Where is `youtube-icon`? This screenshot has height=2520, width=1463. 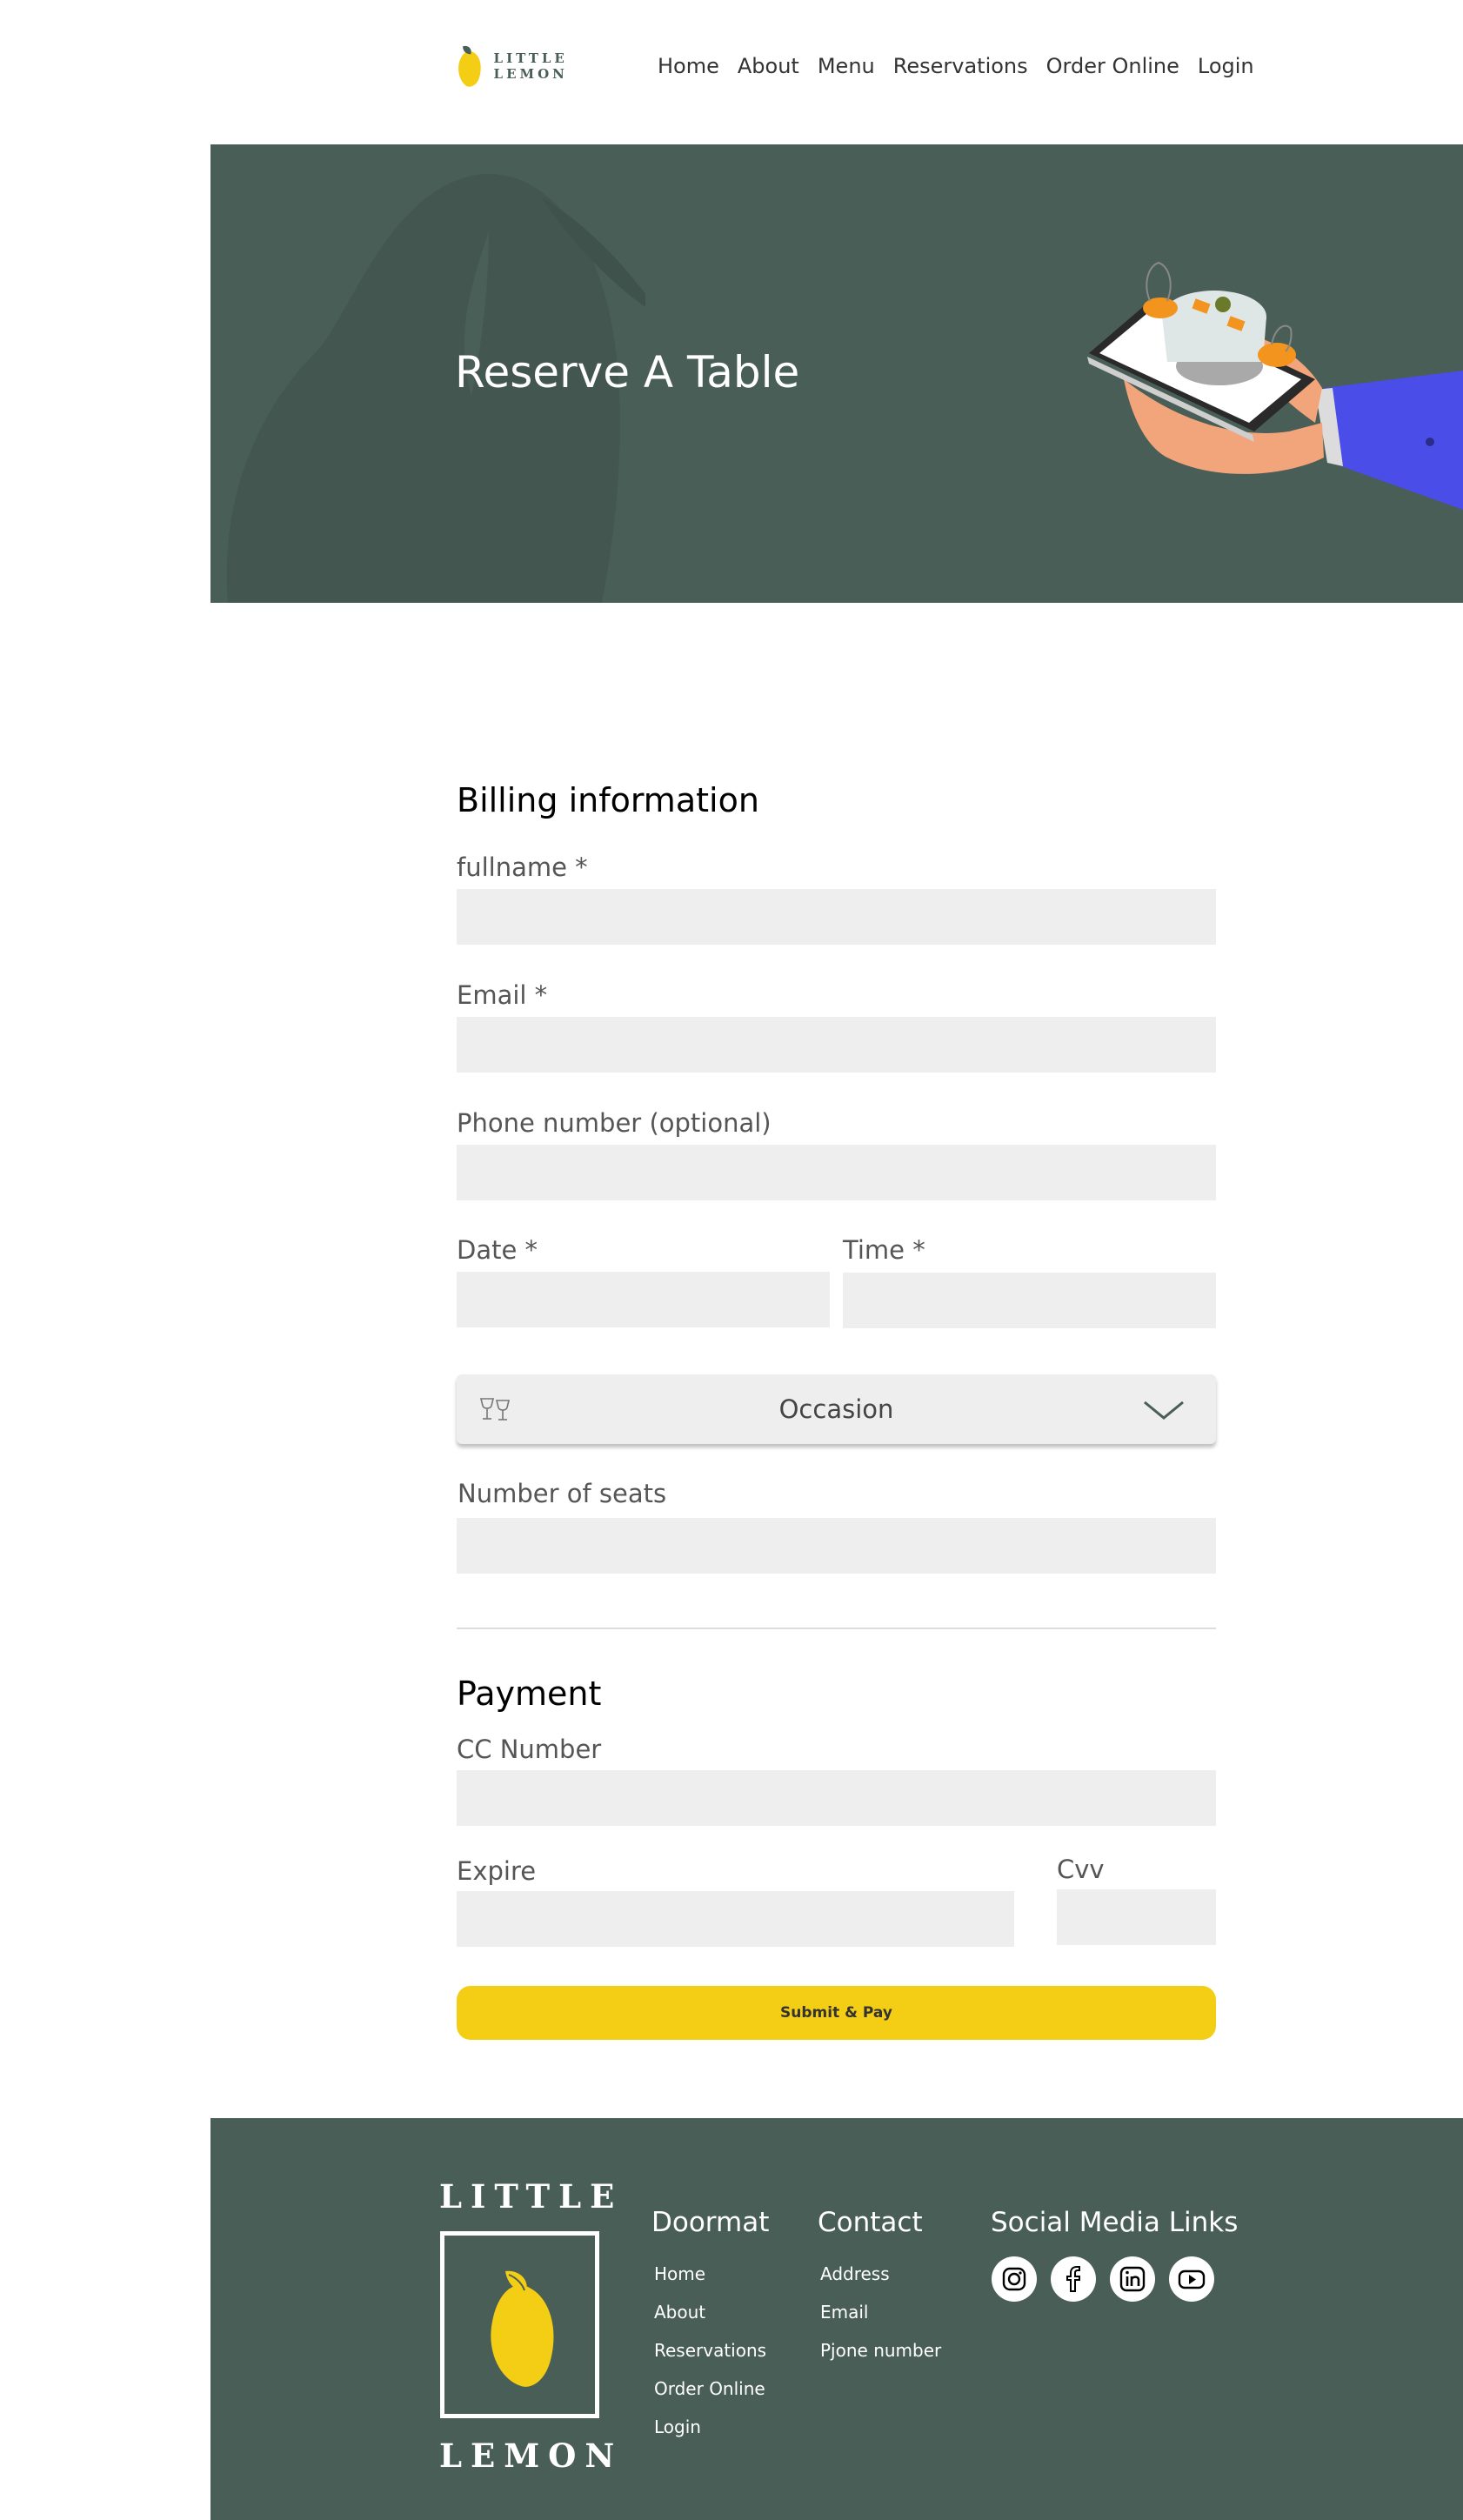 youtube-icon is located at coordinates (1191, 2279).